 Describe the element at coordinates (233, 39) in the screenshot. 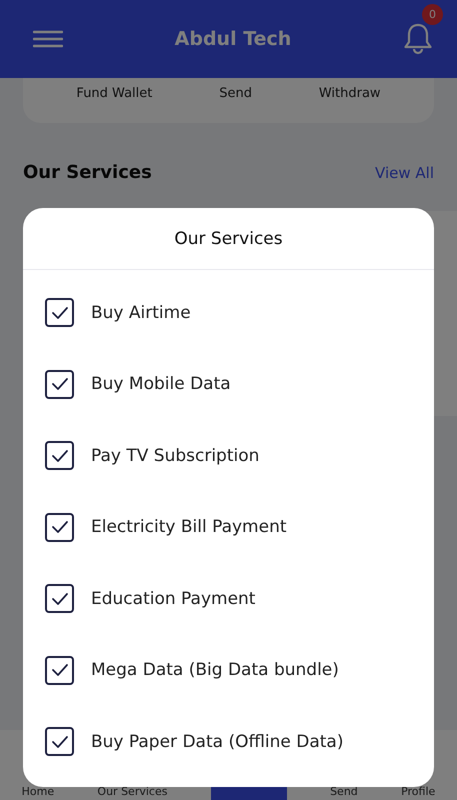

I see `app-title: Abdul Tech` at that location.